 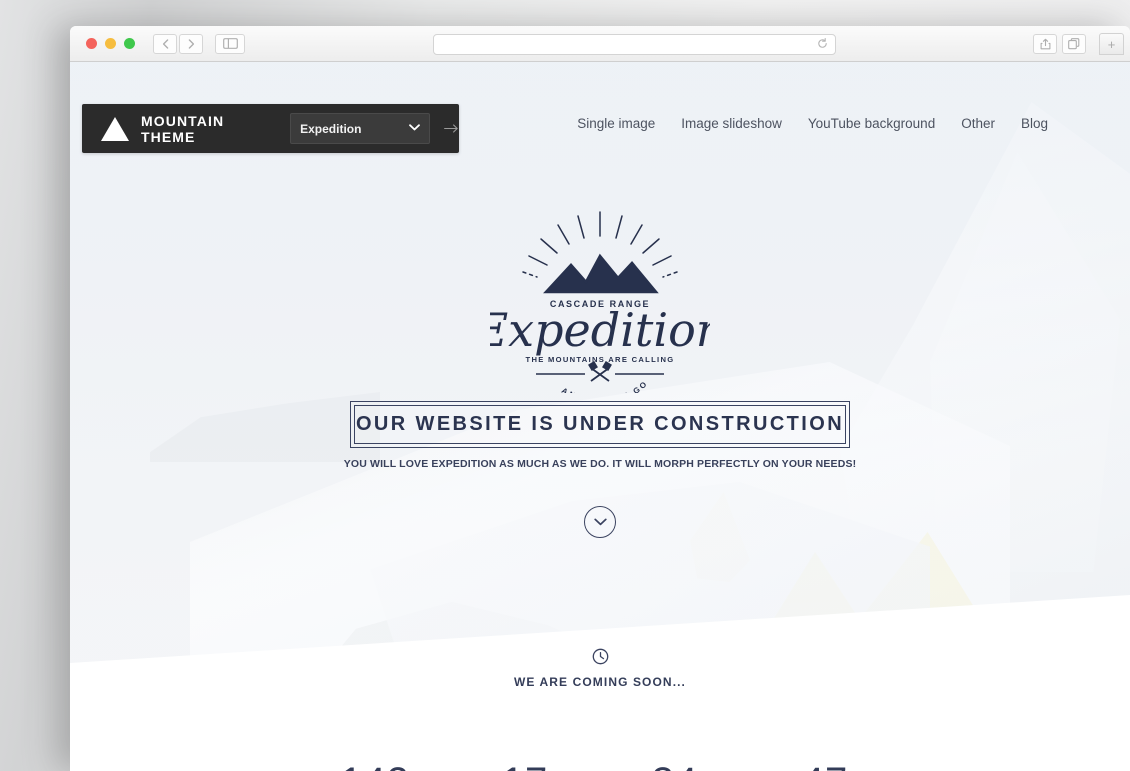 I want to click on countdown-value-hours: 17, so click(x=525, y=766).